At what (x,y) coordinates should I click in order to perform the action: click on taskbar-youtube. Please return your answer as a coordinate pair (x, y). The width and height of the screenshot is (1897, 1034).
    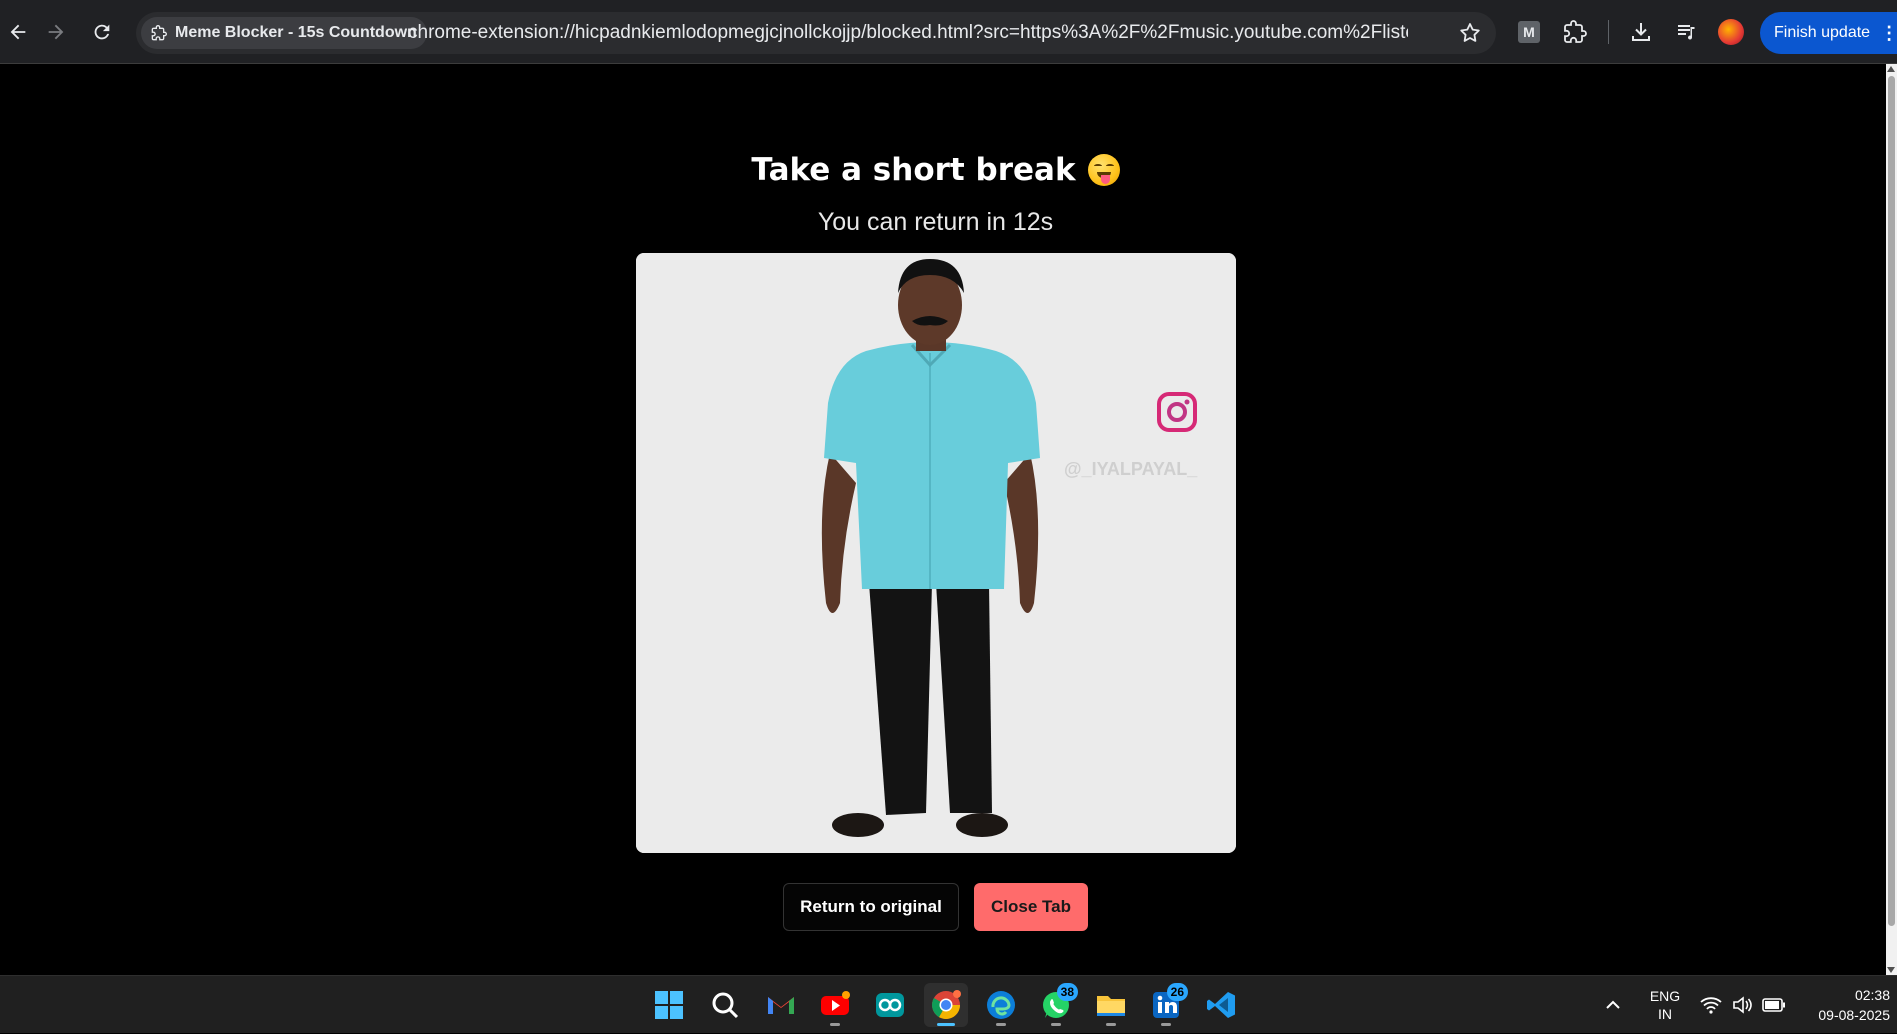
    Looking at the image, I should click on (835, 1005).